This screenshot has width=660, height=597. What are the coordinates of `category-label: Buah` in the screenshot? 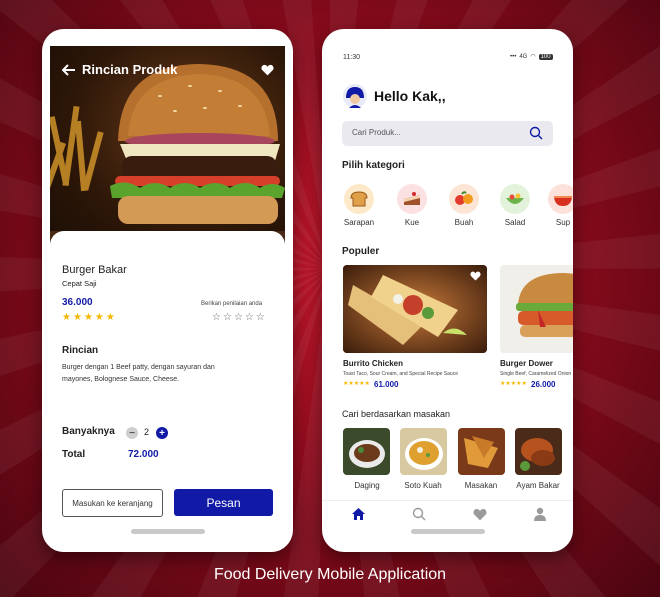 It's located at (464, 222).